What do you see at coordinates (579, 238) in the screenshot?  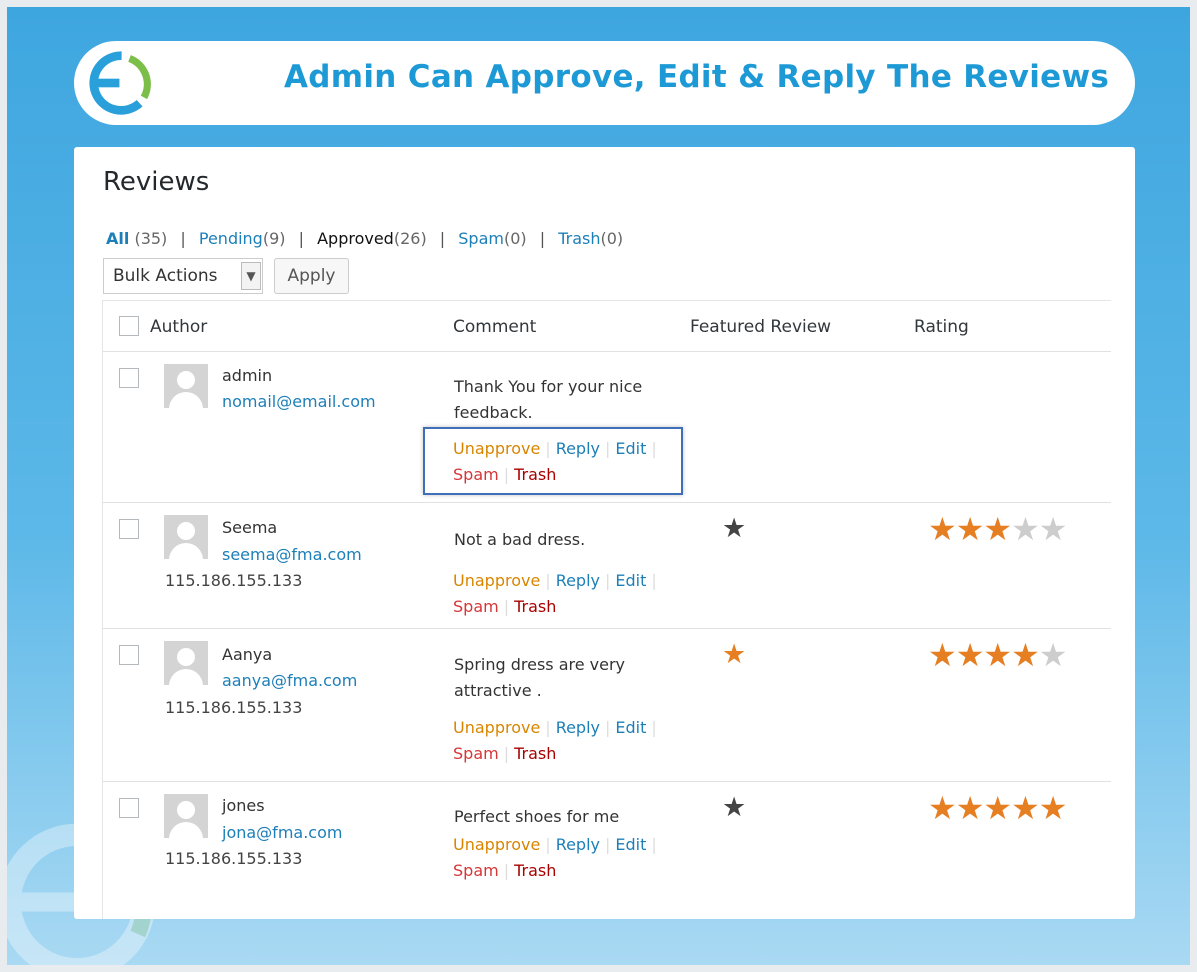 I see `filter-trash: Trash` at bounding box center [579, 238].